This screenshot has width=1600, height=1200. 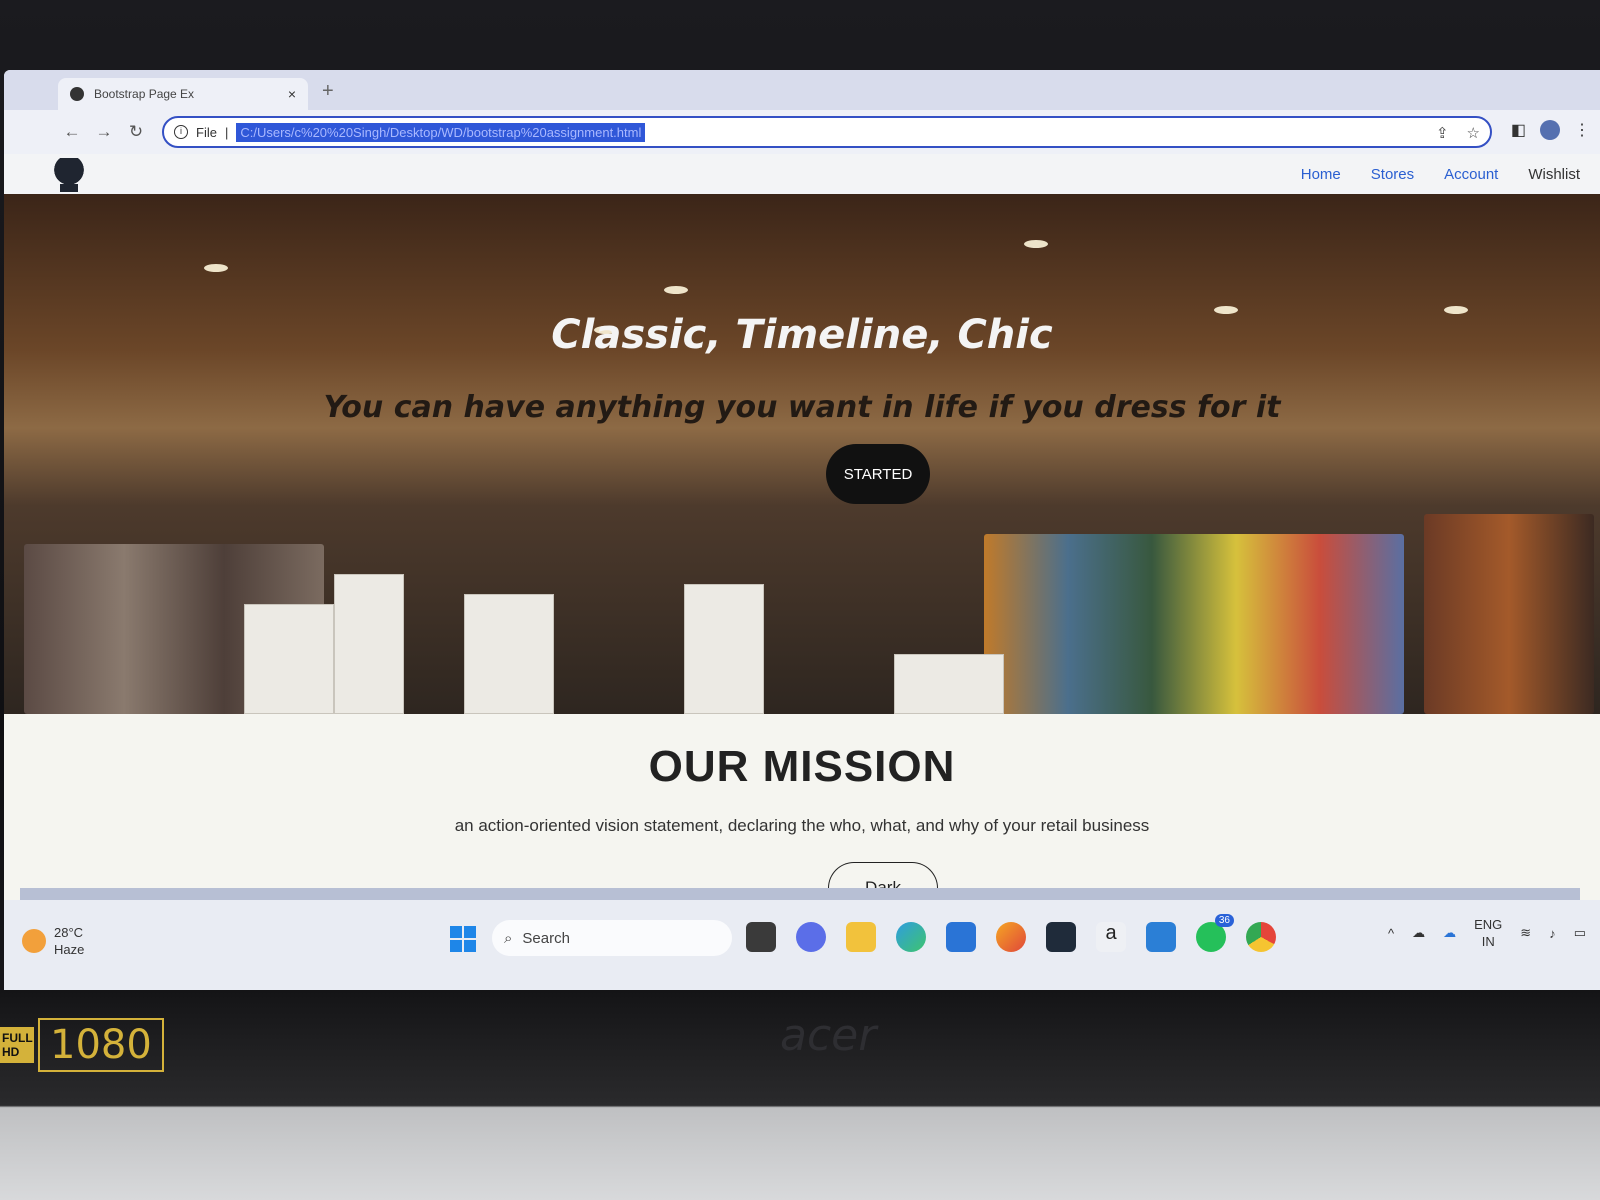 What do you see at coordinates (811, 937) in the screenshot?
I see `chat-icon` at bounding box center [811, 937].